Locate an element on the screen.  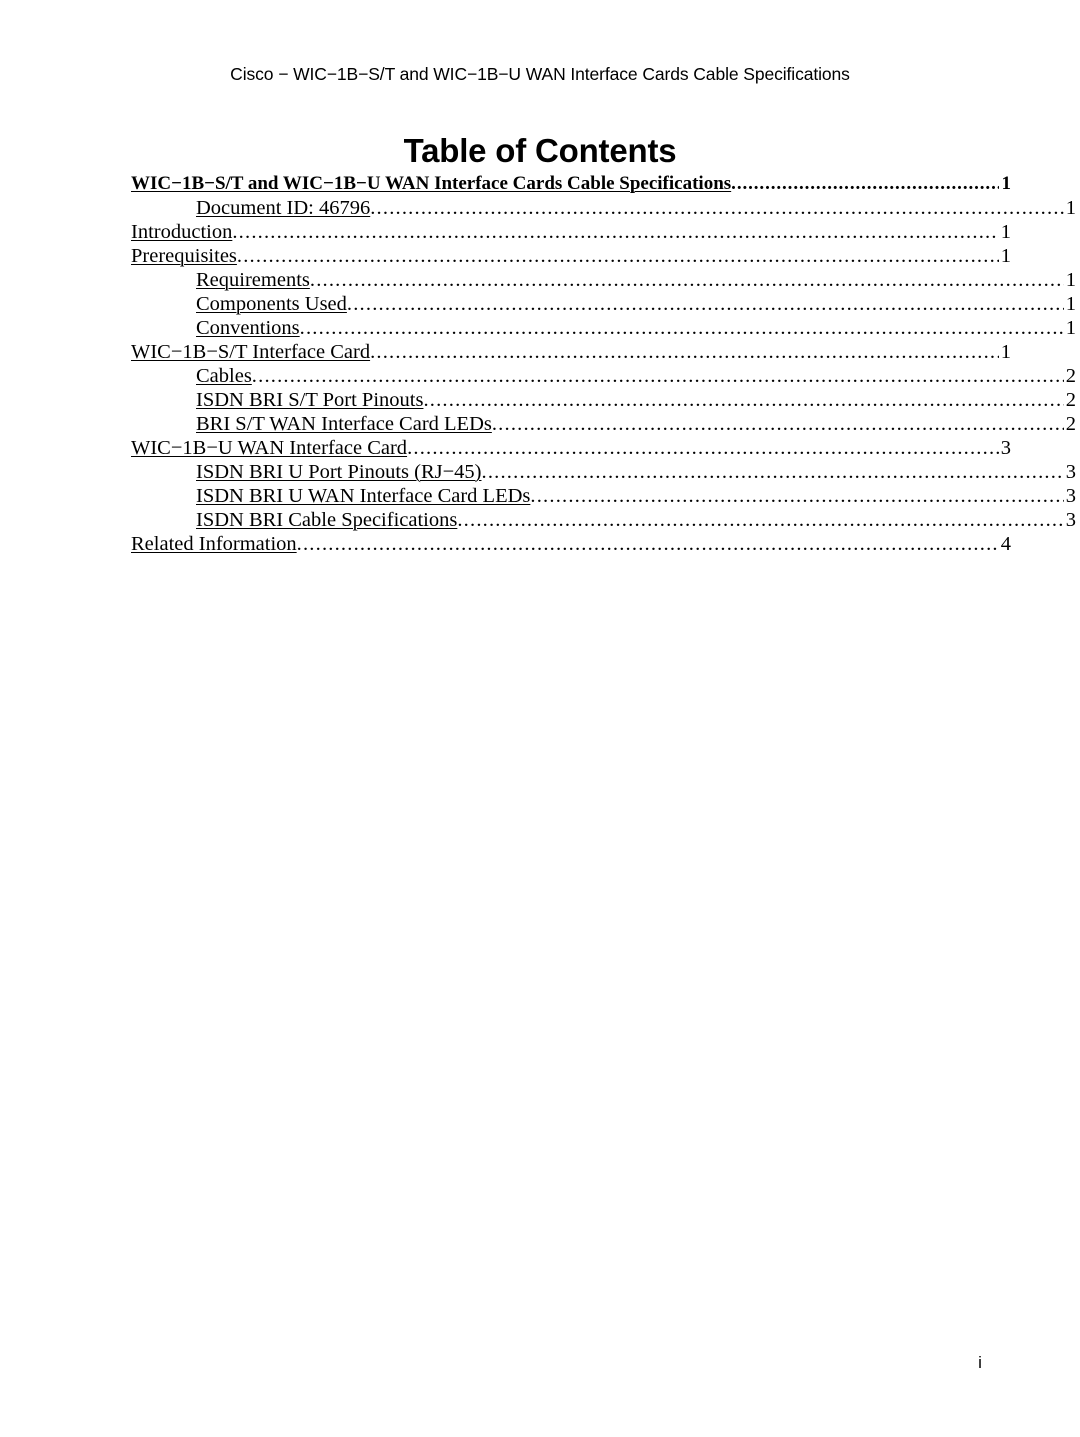
toc-entry: Components Used 1 is located at coordinates (603, 304).